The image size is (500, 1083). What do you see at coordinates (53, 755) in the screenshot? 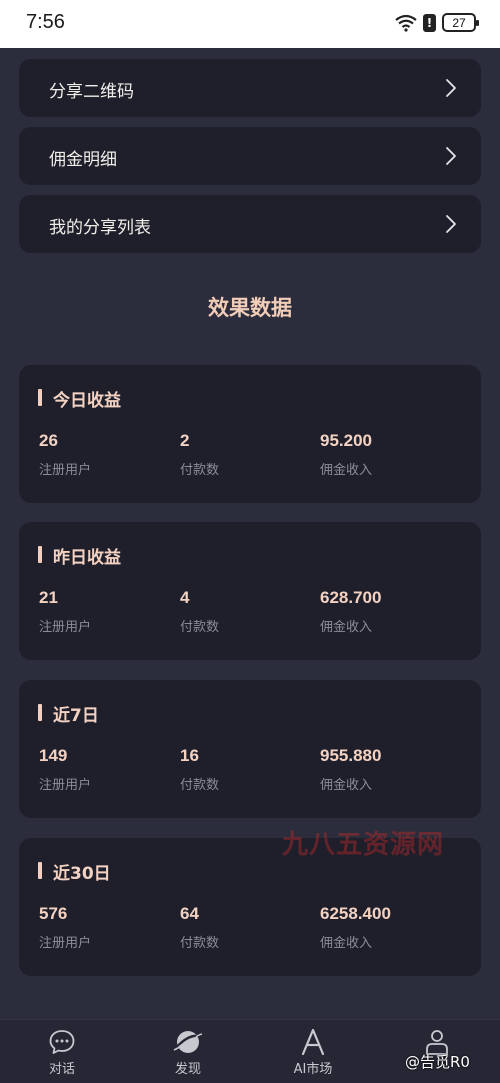
I see `stat-value: 149` at bounding box center [53, 755].